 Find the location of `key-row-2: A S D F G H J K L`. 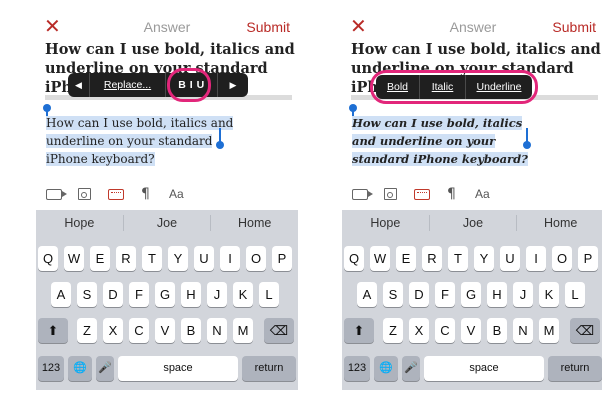

key-row-2: A S D F G H J K L is located at coordinates (167, 294).